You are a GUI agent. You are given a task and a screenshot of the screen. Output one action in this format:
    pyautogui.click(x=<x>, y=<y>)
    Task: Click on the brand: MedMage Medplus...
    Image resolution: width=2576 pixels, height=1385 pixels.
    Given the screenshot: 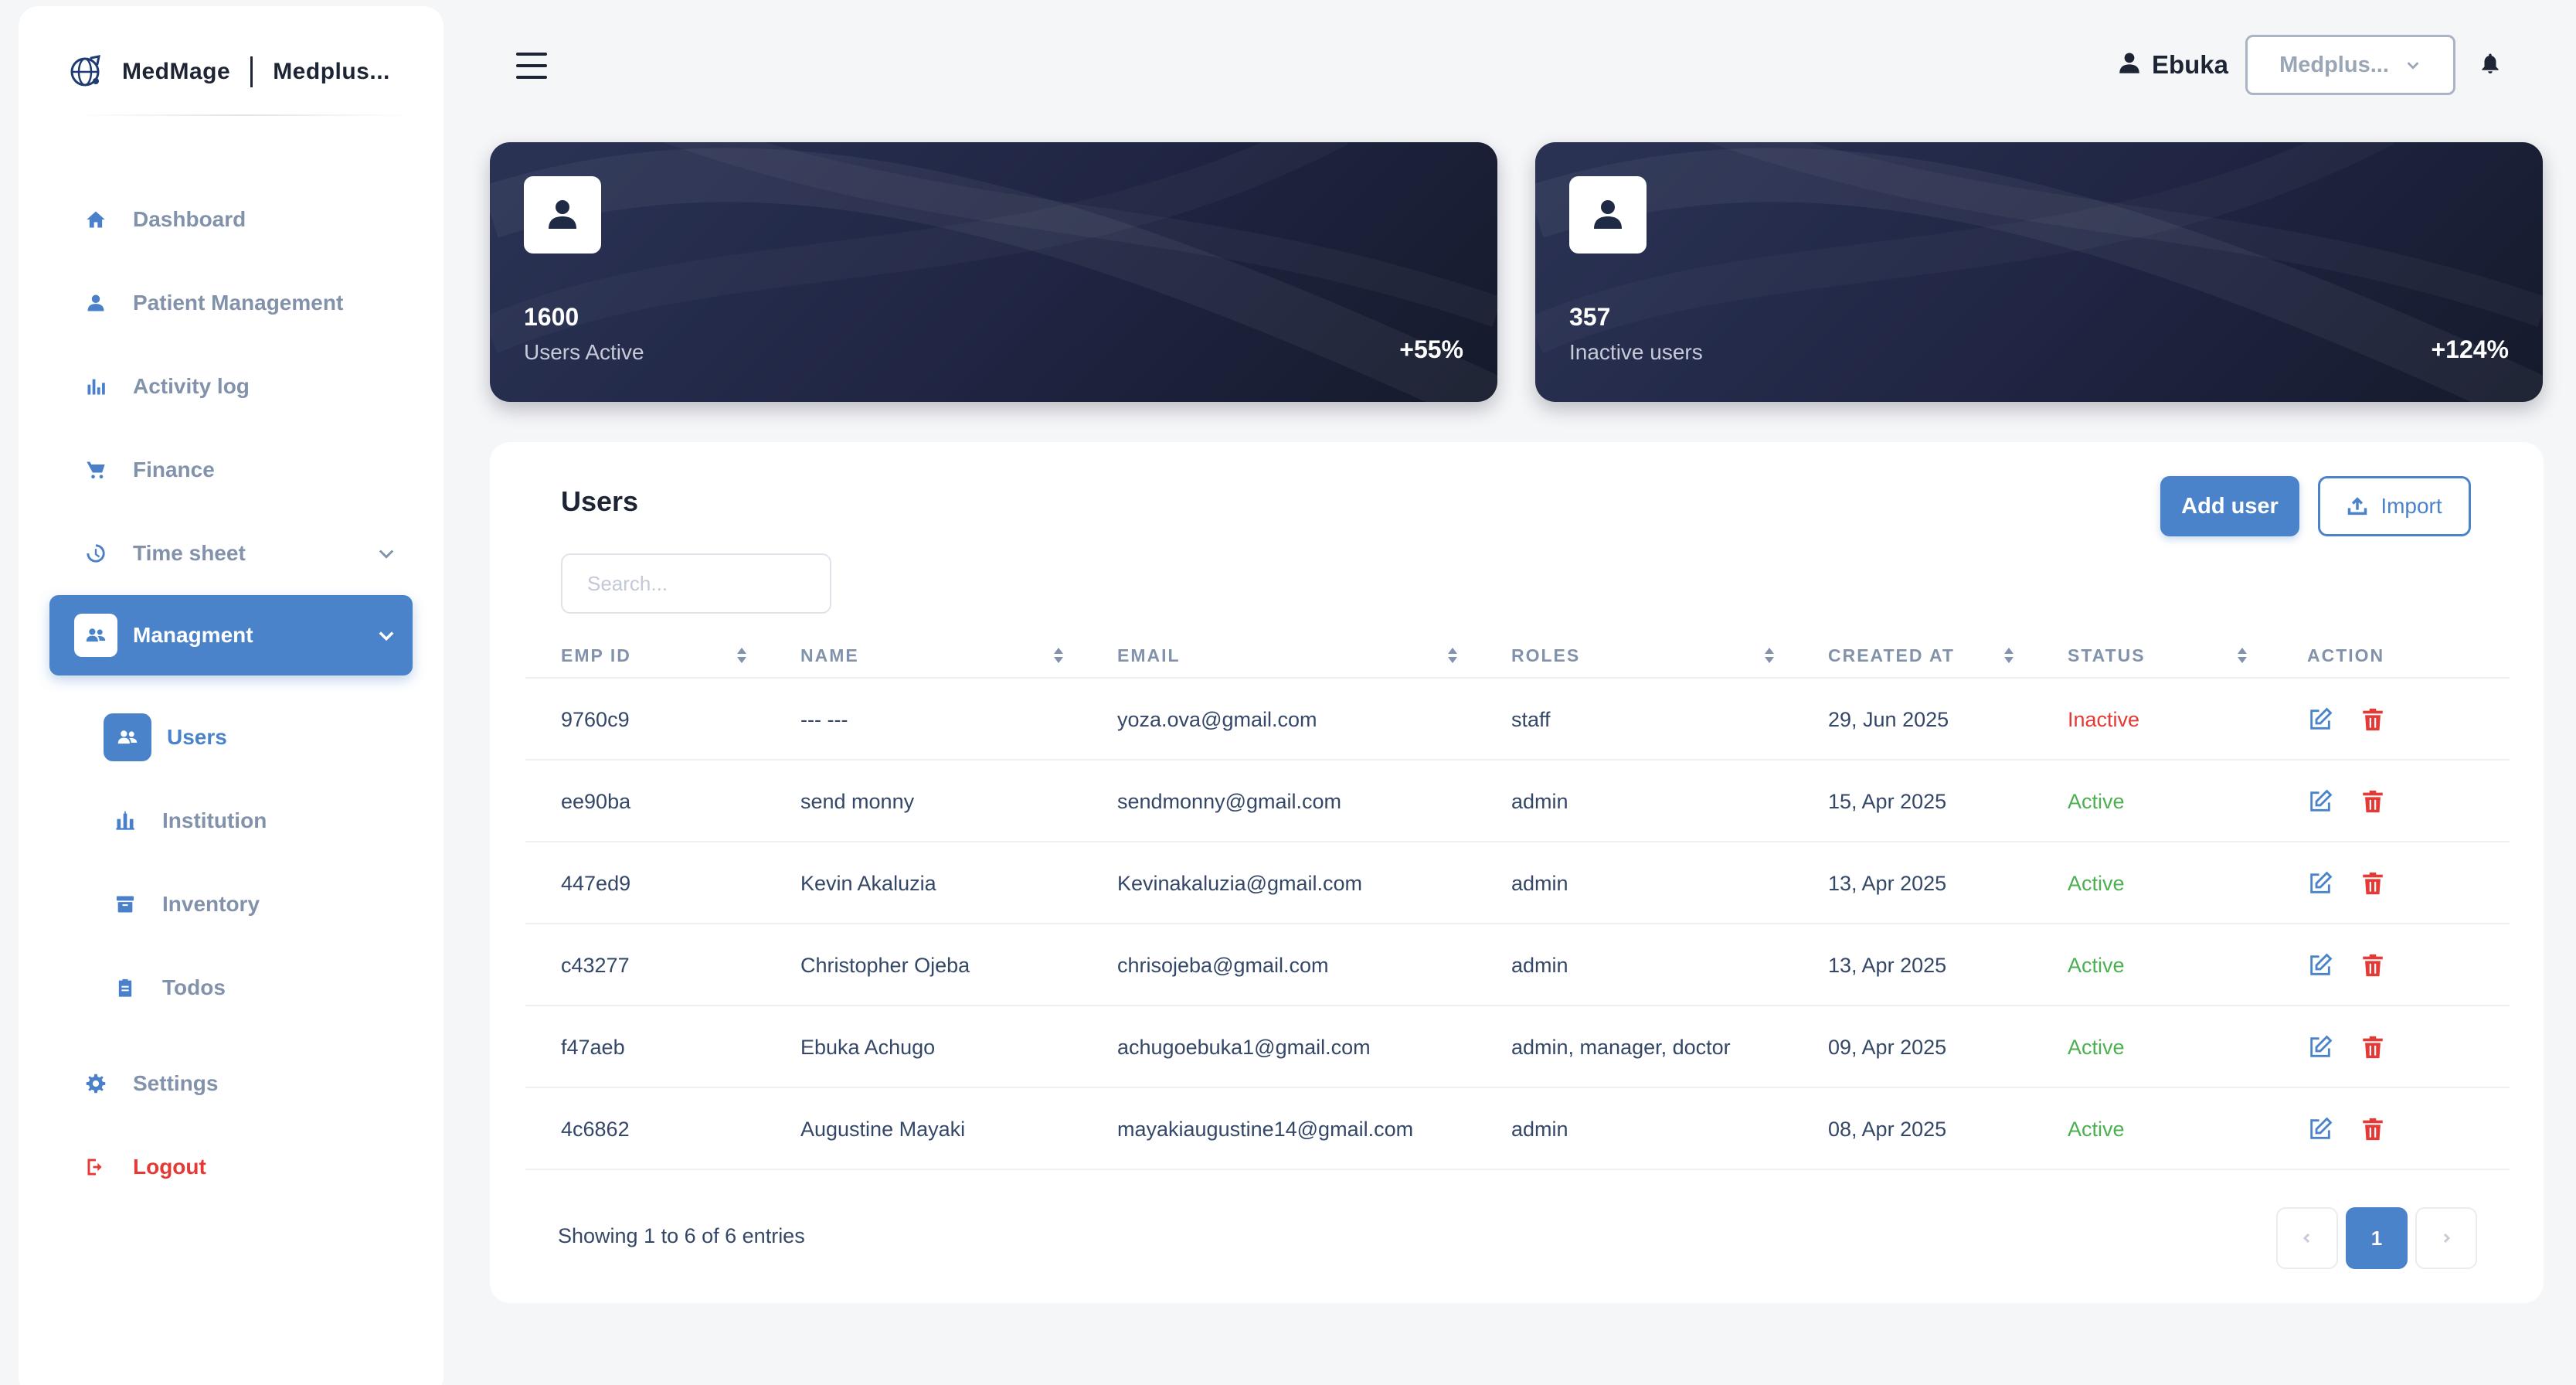 What is the action you would take?
    pyautogui.click(x=229, y=72)
    